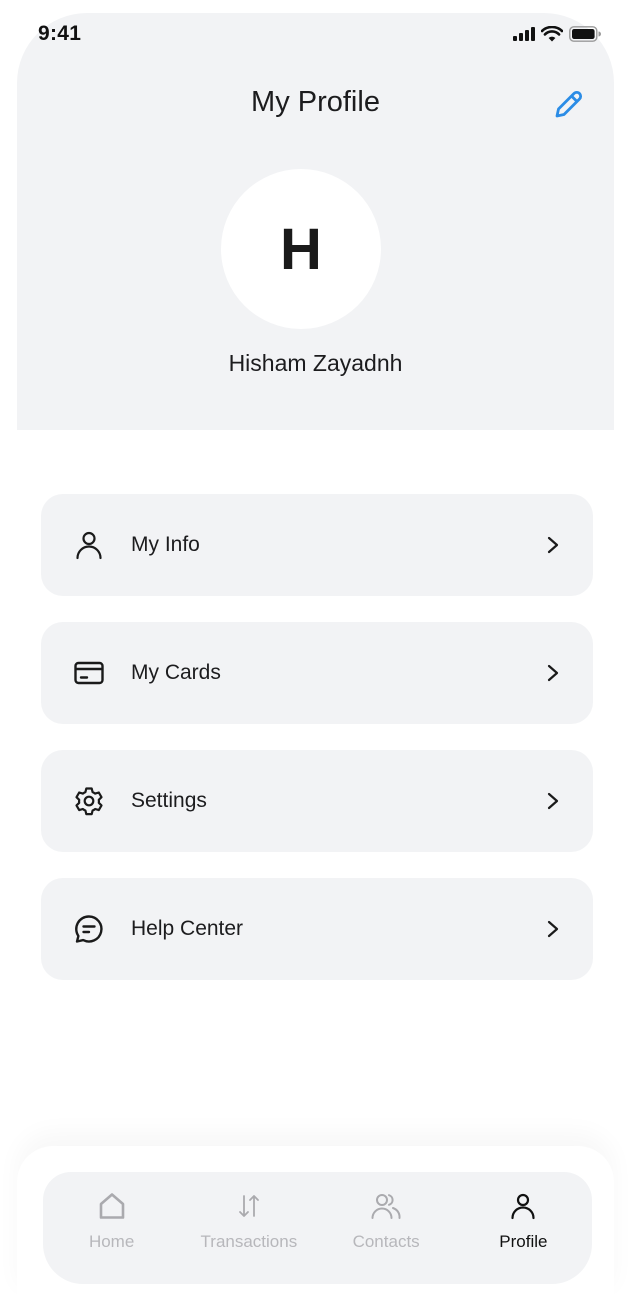  What do you see at coordinates (386, 1206) in the screenshot?
I see `contacts-icon` at bounding box center [386, 1206].